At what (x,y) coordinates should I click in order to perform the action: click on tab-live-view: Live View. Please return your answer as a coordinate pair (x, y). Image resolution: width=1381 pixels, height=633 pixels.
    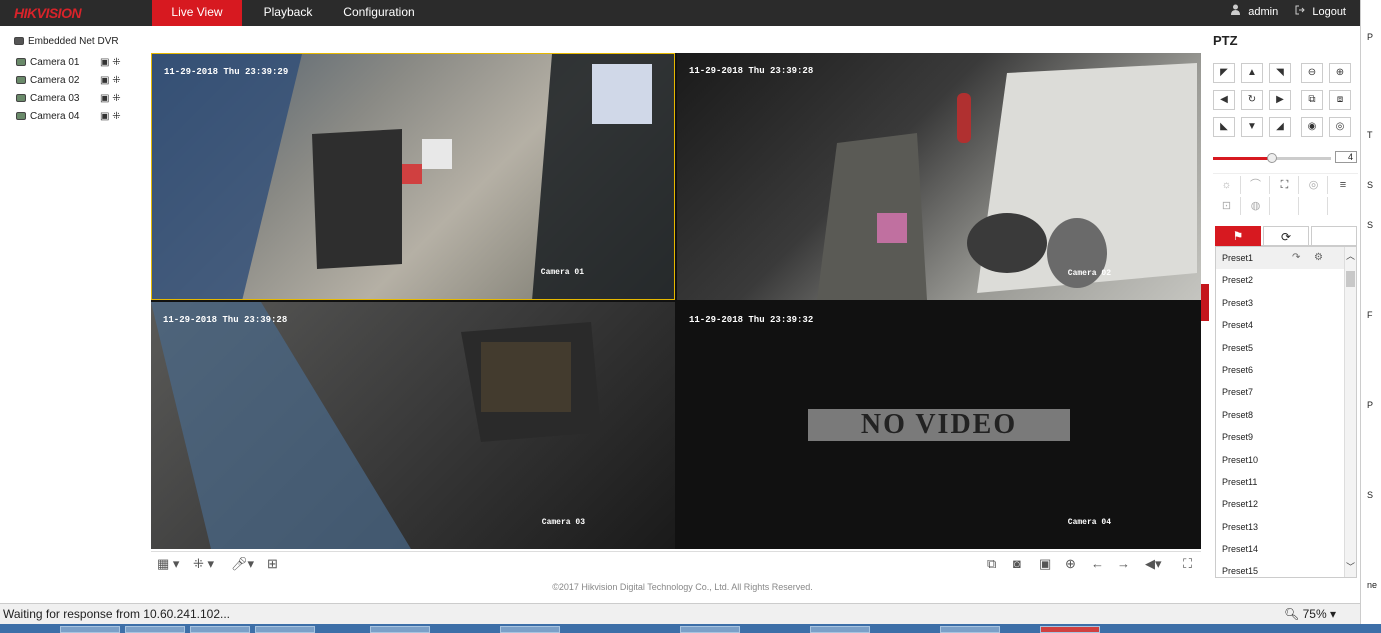
    Looking at the image, I should click on (197, 13).